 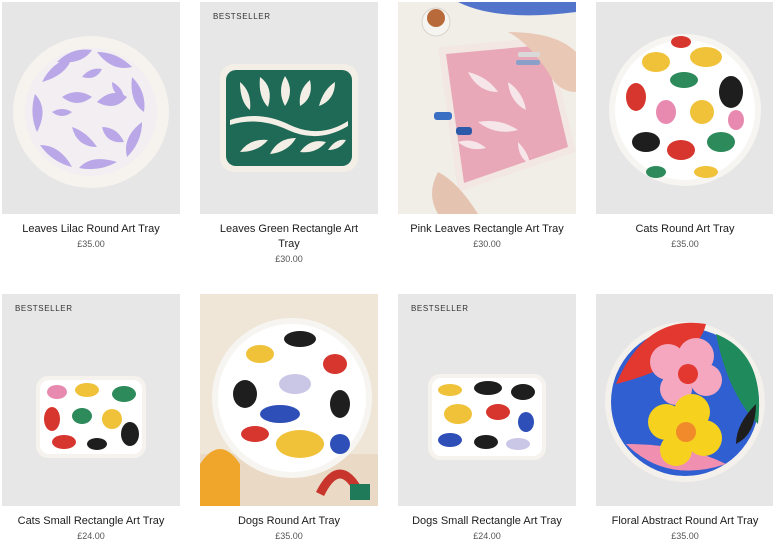 I want to click on floral-abstract-round-tray-image, so click(x=685, y=402).